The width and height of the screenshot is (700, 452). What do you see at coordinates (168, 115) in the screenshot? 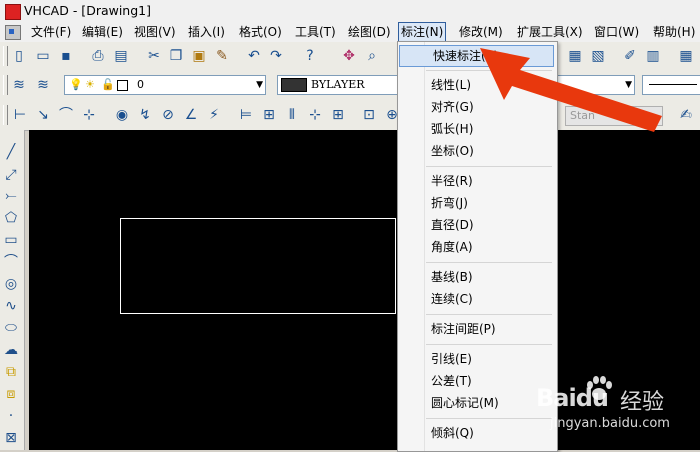
I see `diameter-dimension-icon: ⊘` at bounding box center [168, 115].